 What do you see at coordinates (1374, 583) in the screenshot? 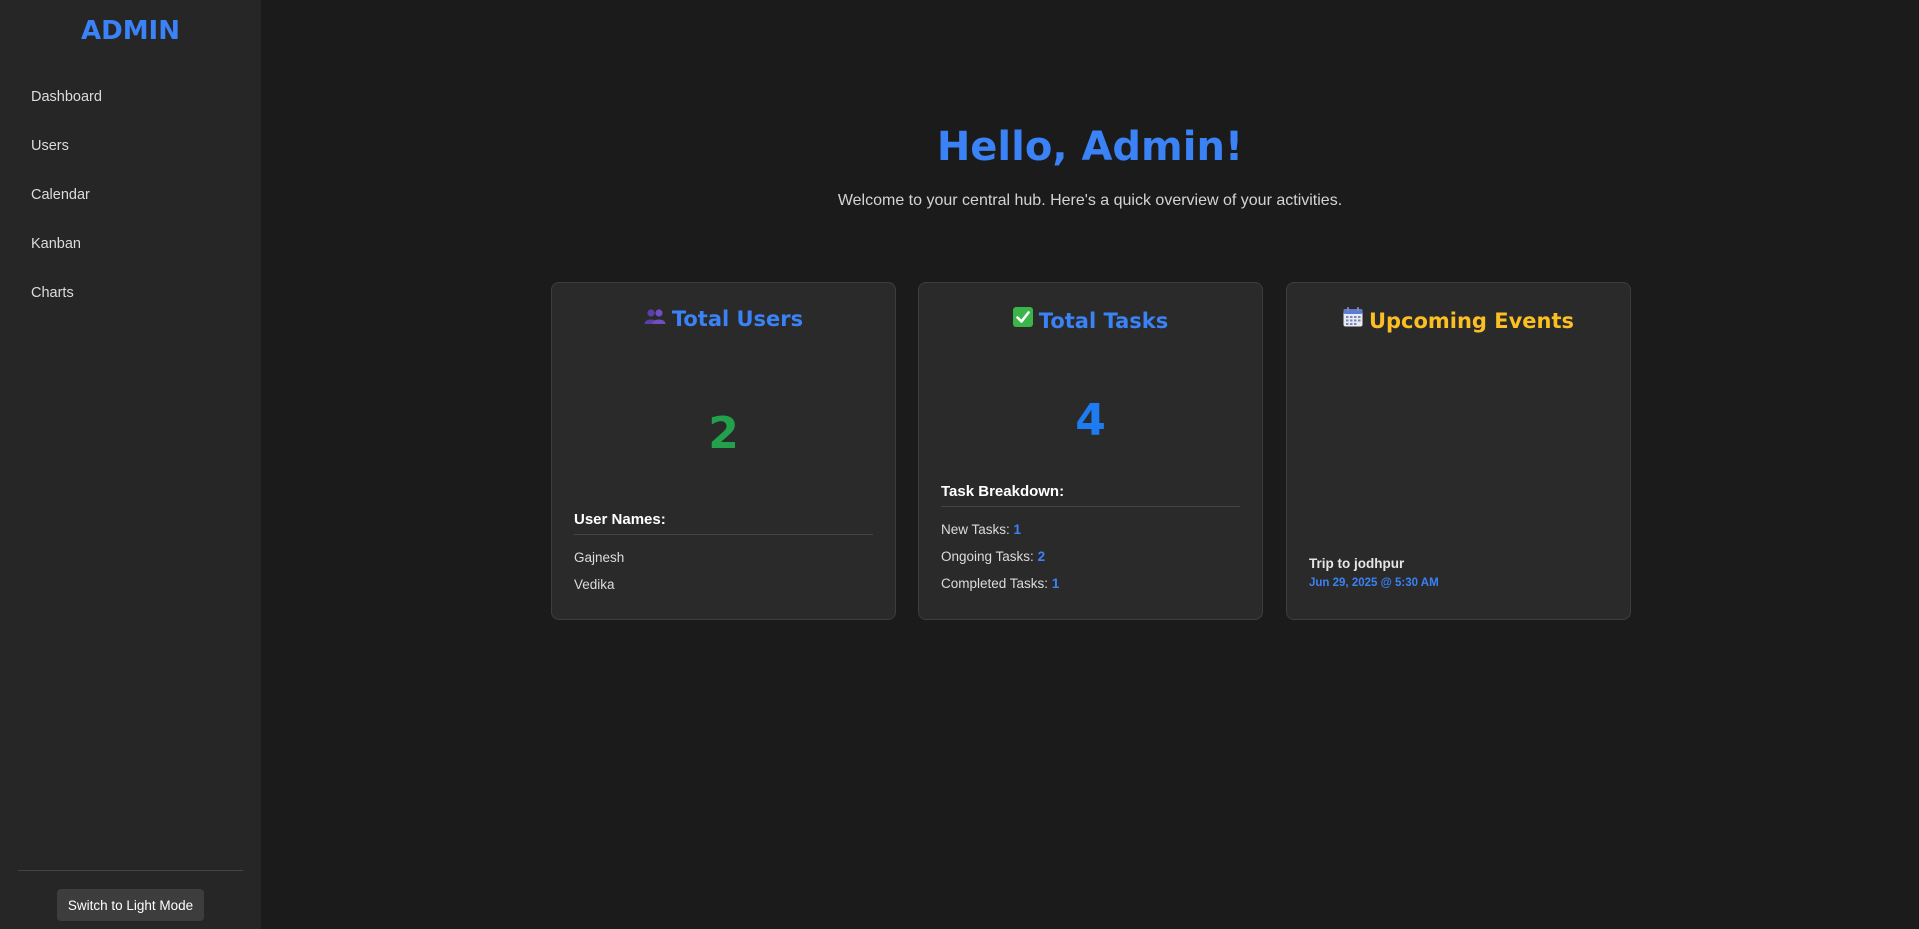
I see `event-date: Jun 29, 2025 @ 5:30 AM` at bounding box center [1374, 583].